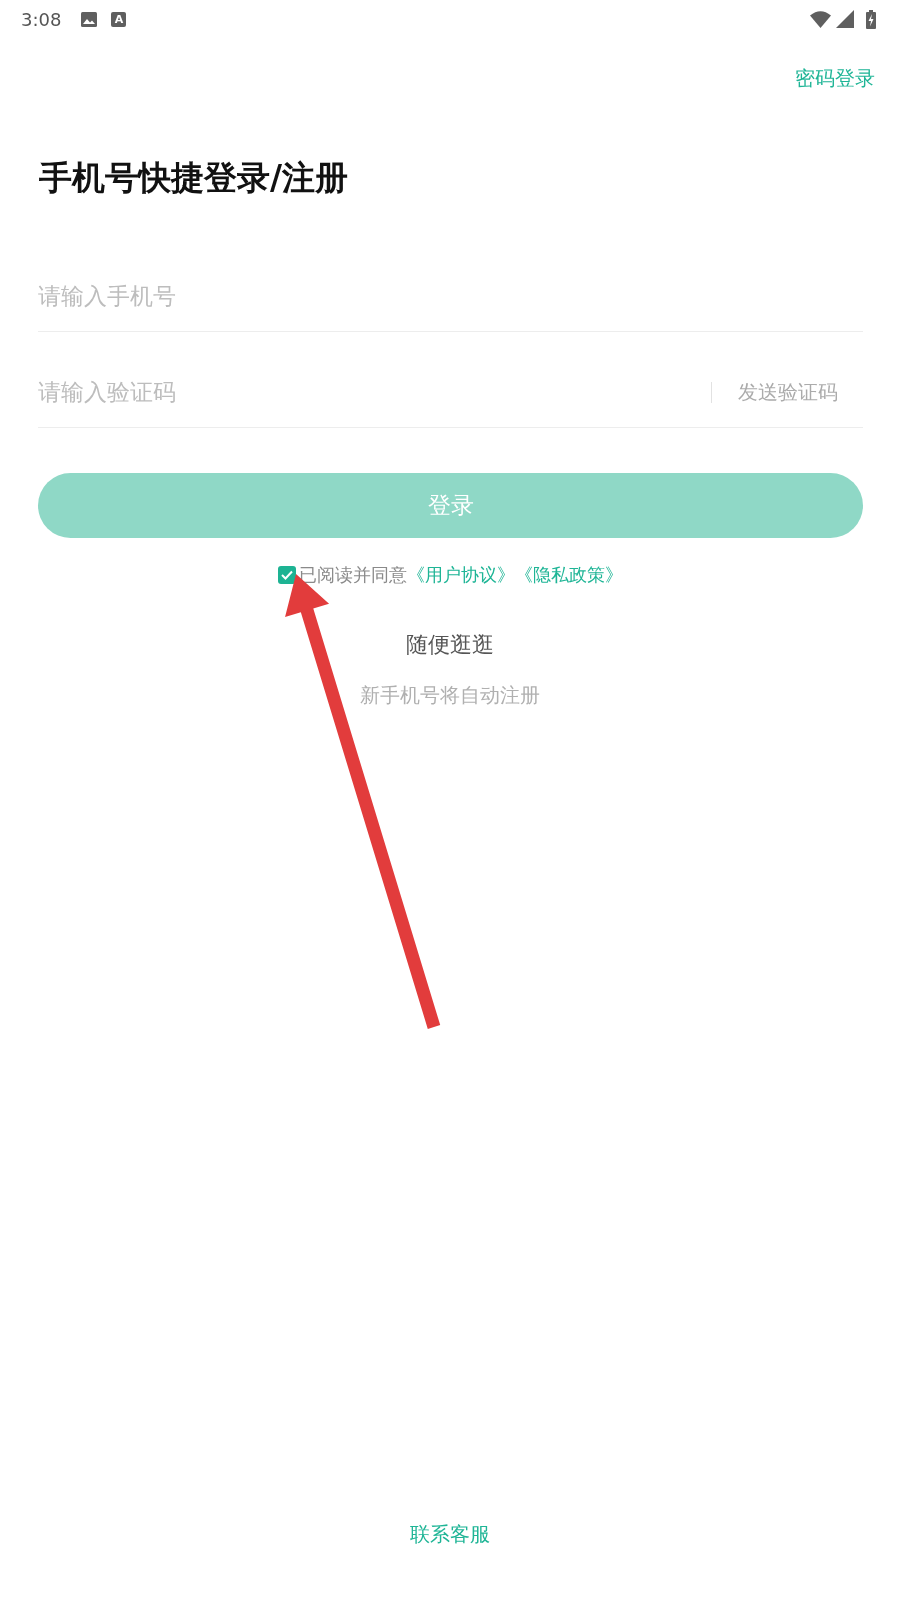 Image resolution: width=900 pixels, height=1600 pixels. What do you see at coordinates (871, 19) in the screenshot?
I see `battery-icon` at bounding box center [871, 19].